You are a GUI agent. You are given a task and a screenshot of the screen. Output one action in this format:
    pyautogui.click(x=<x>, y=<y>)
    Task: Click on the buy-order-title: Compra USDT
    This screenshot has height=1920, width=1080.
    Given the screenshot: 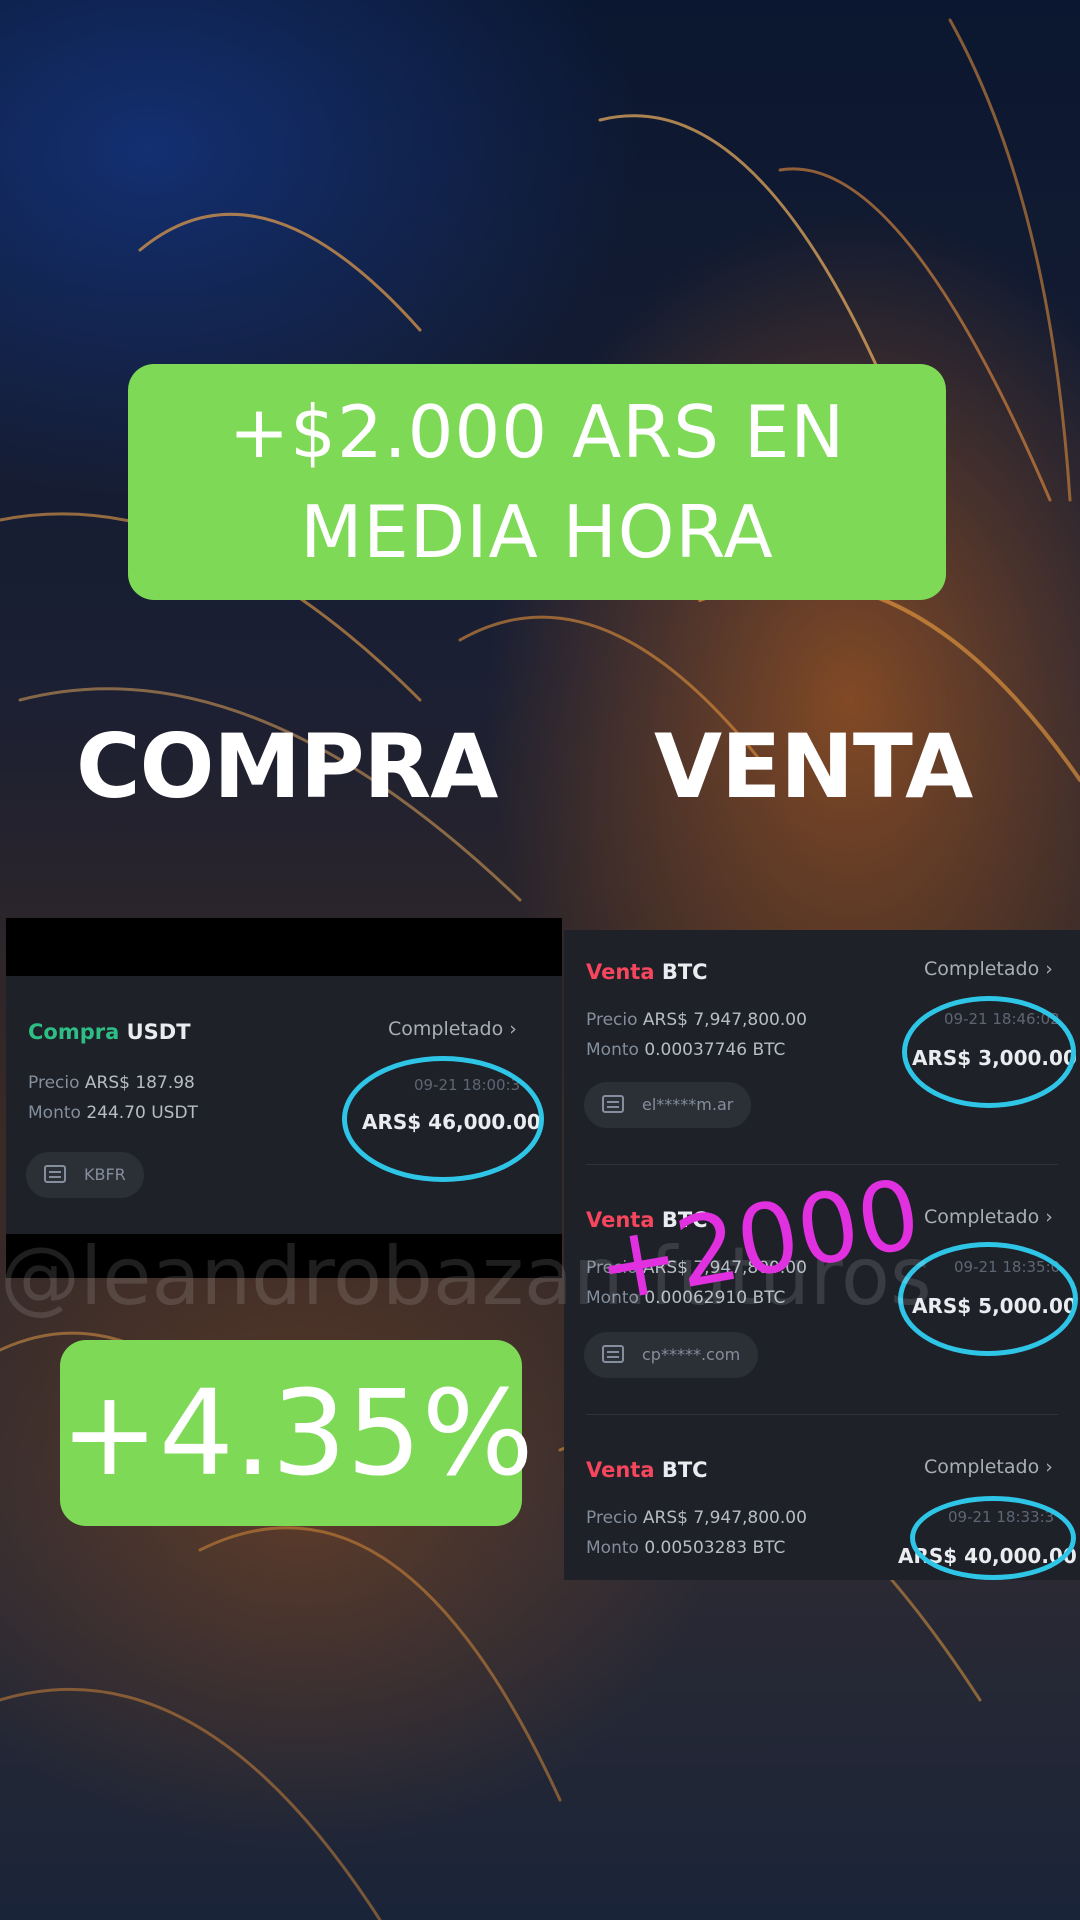 What is the action you would take?
    pyautogui.click(x=109, y=1032)
    